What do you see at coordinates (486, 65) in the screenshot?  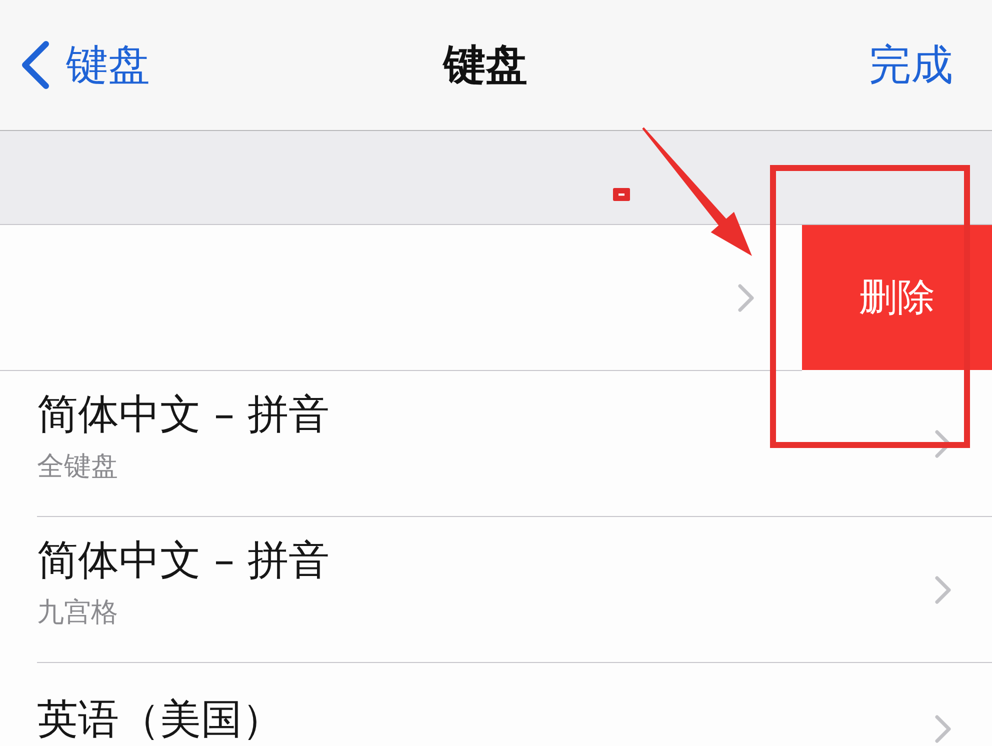 I see `page-title: 键盘` at bounding box center [486, 65].